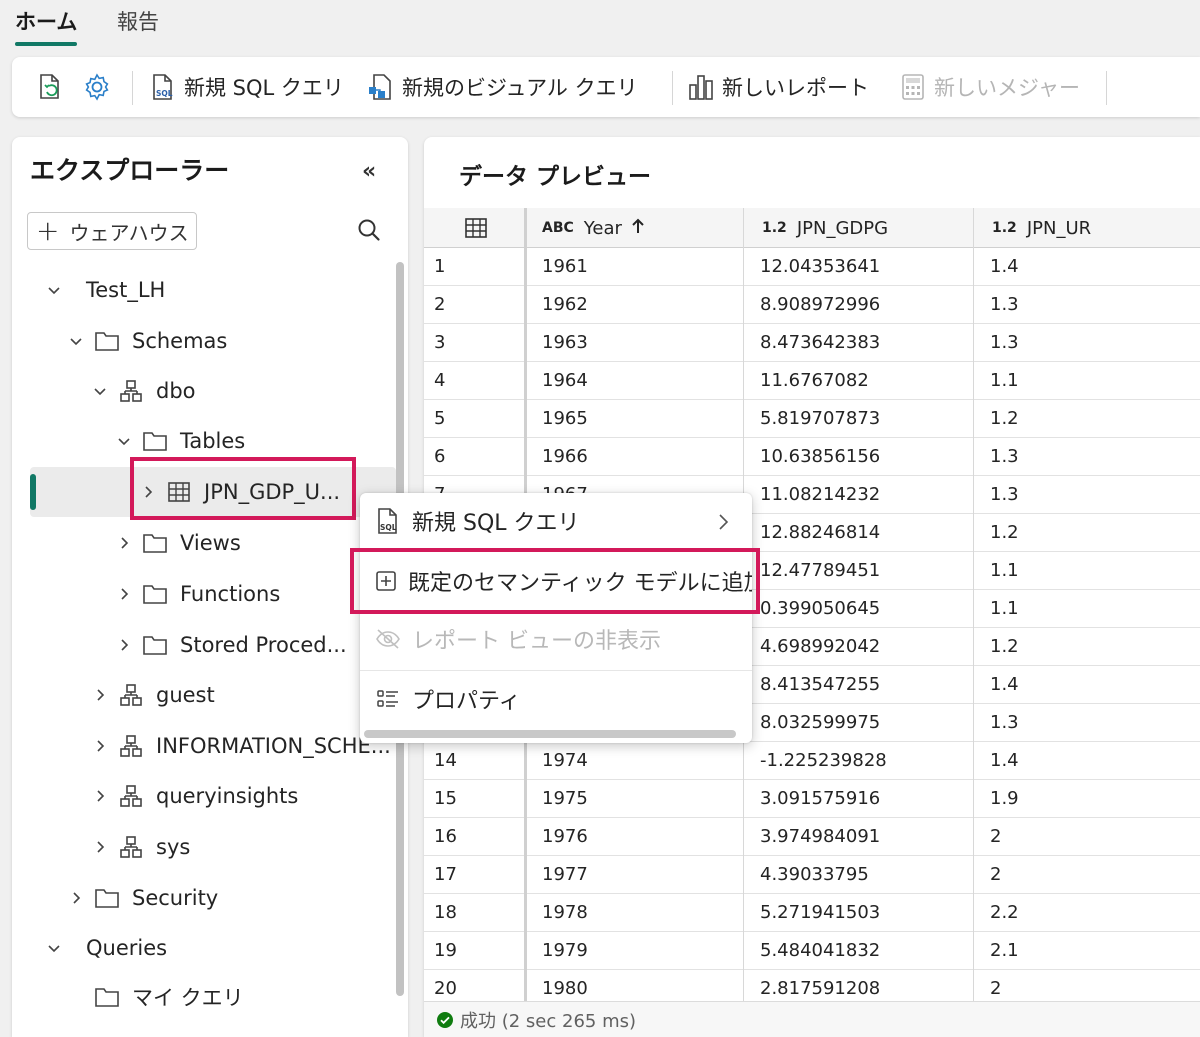 Image resolution: width=1200 pixels, height=1037 pixels. I want to click on tree-item-test-lh: Test_LH, so click(105, 290).